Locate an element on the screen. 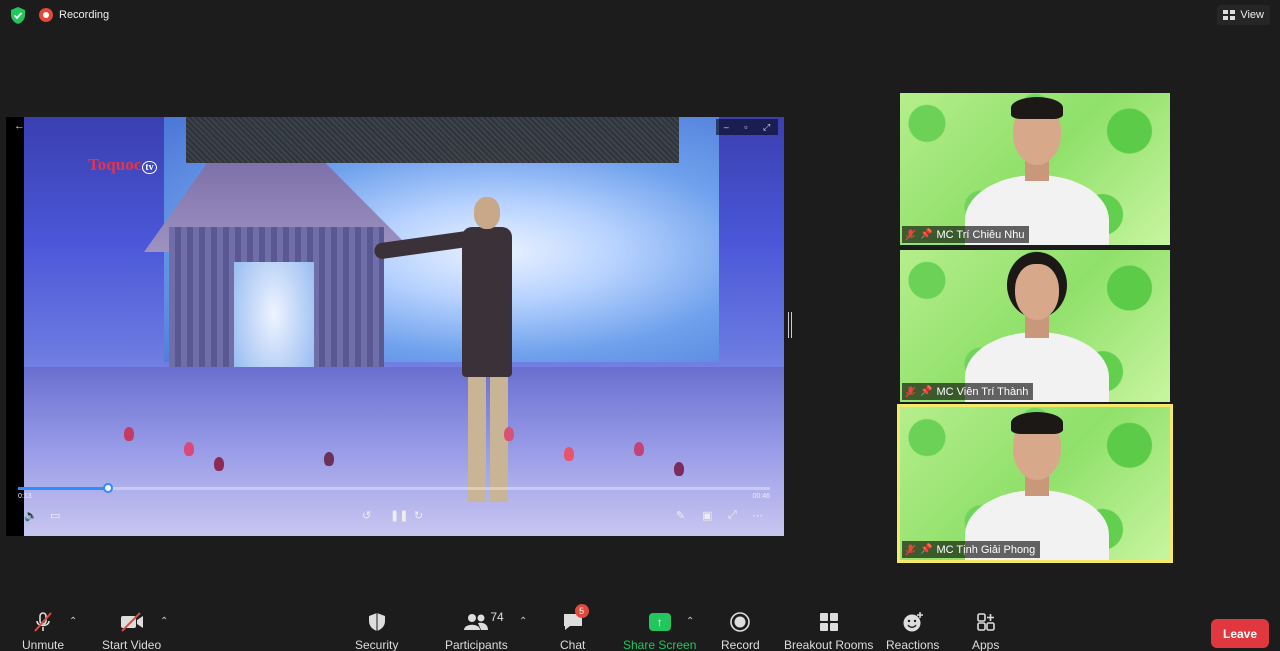 This screenshot has width=1280, height=651. apps-icon is located at coordinates (985, 622).